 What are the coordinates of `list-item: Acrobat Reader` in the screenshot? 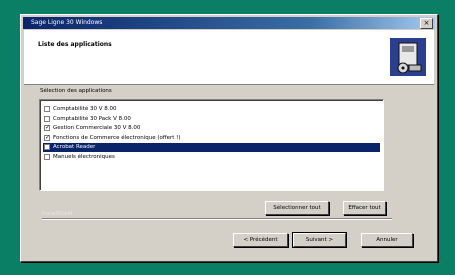 It's located at (211, 147).